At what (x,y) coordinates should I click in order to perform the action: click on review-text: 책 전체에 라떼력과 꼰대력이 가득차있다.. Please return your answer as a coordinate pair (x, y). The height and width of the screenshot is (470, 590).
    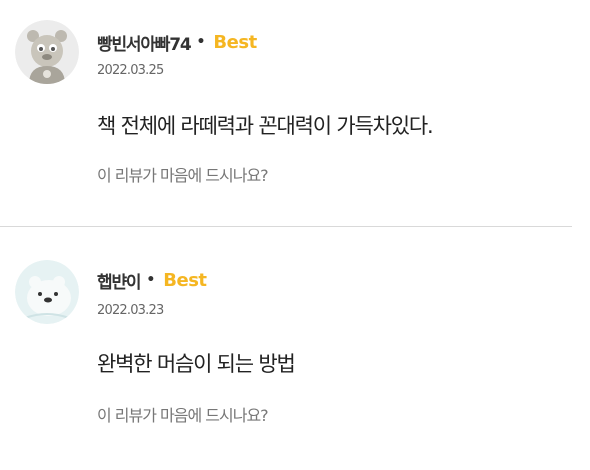
    Looking at the image, I should click on (265, 126).